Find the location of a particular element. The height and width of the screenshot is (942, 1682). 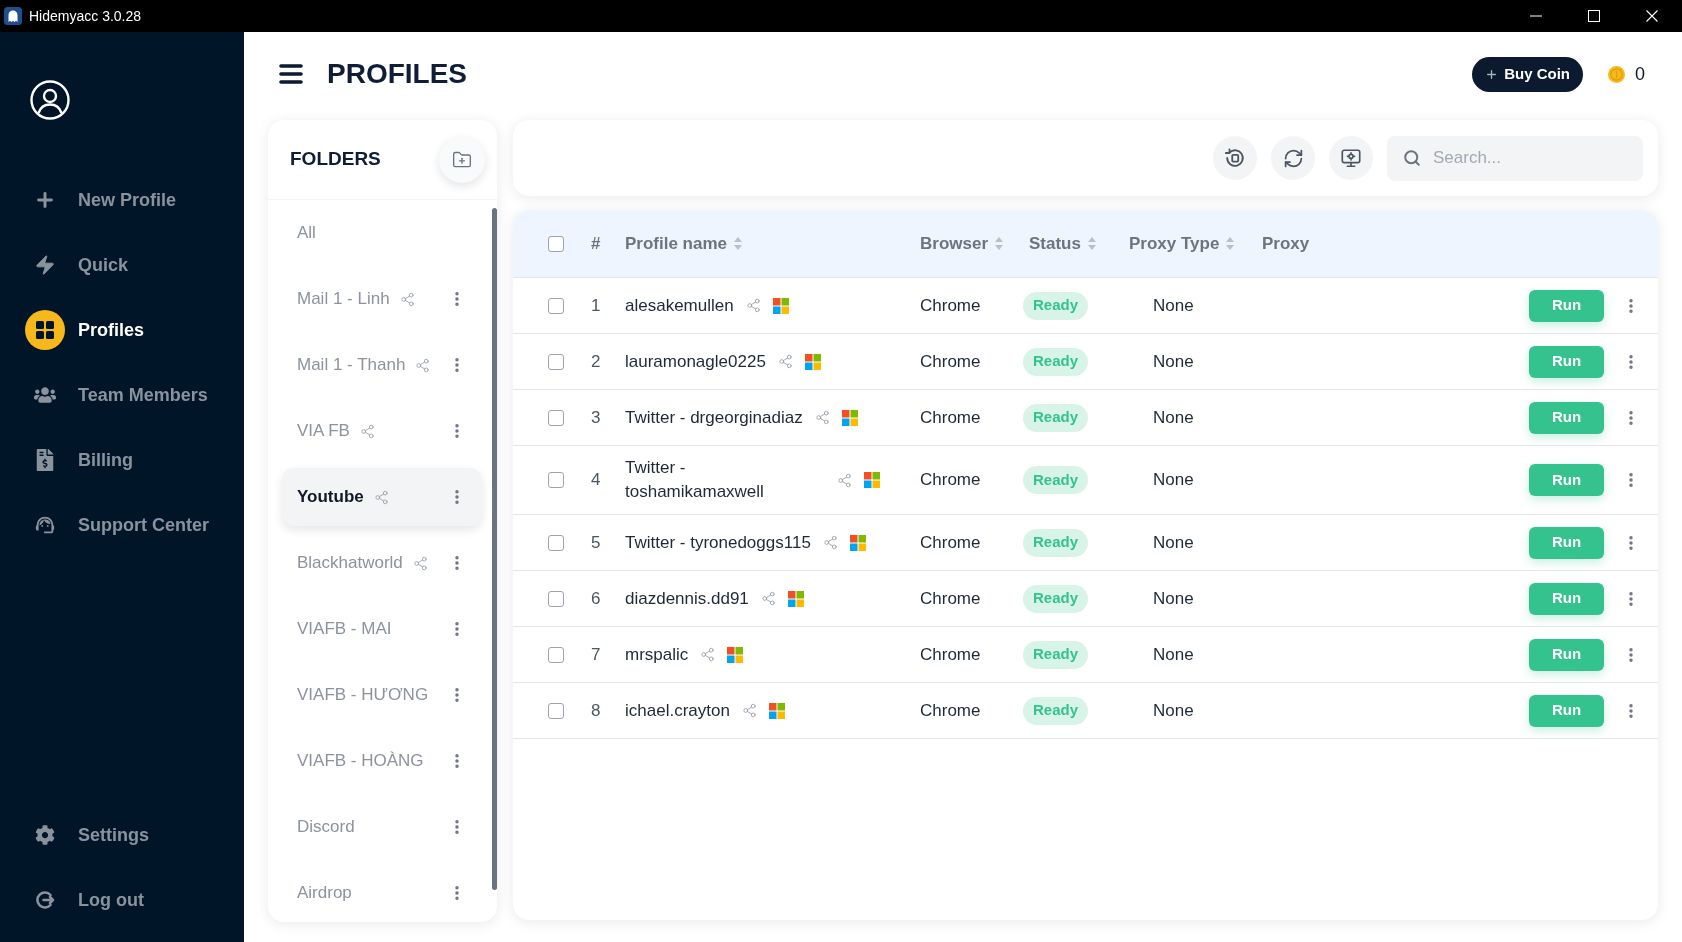

headset-icon is located at coordinates (45, 525).